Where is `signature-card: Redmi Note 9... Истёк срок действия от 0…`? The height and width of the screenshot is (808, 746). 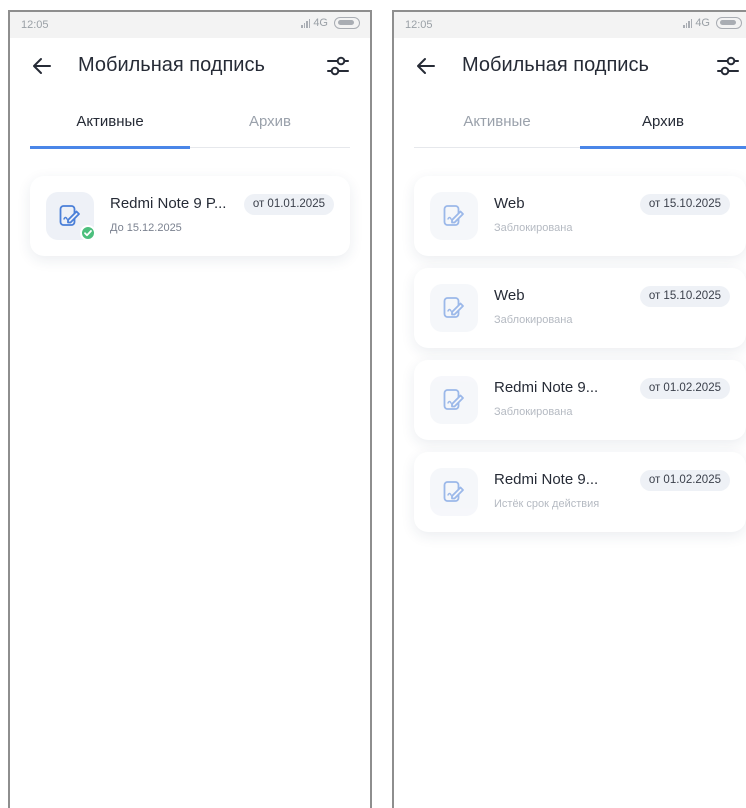
signature-card: Redmi Note 9... Истёк срок действия от 0… is located at coordinates (580, 492).